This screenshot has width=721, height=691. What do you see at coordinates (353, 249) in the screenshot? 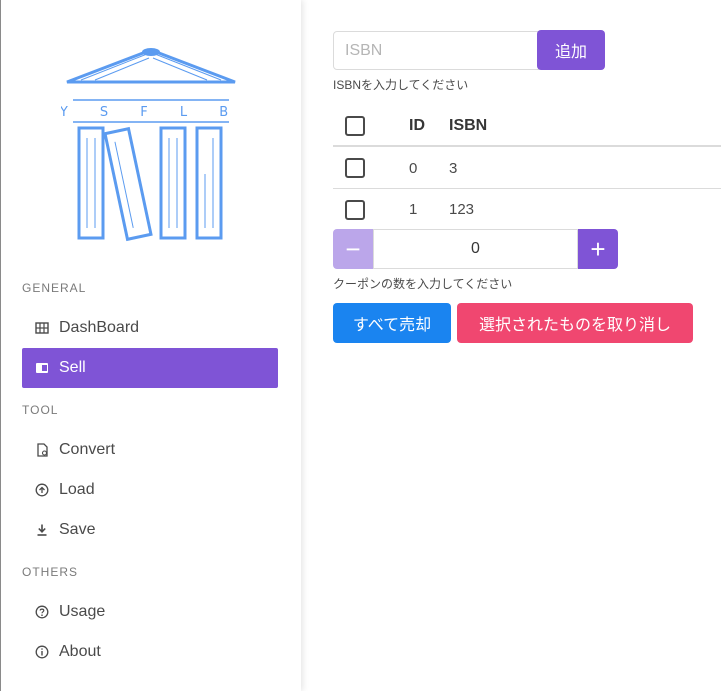
I see `decrement-button: −` at bounding box center [353, 249].